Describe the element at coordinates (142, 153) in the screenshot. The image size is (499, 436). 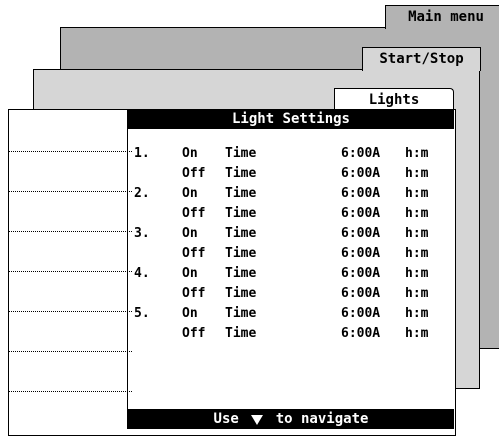
I see `row-number: 1.` at that location.